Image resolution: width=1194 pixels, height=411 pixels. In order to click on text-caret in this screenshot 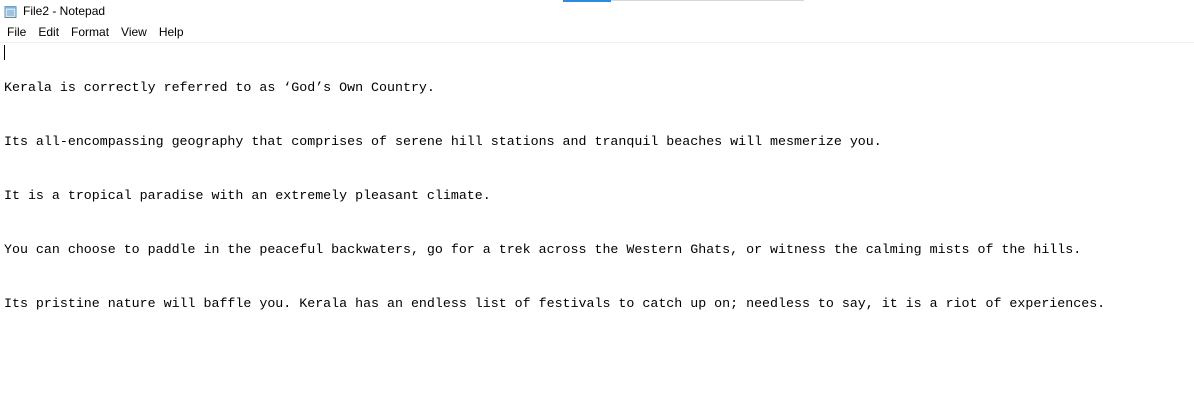, I will do `click(4, 52)`.